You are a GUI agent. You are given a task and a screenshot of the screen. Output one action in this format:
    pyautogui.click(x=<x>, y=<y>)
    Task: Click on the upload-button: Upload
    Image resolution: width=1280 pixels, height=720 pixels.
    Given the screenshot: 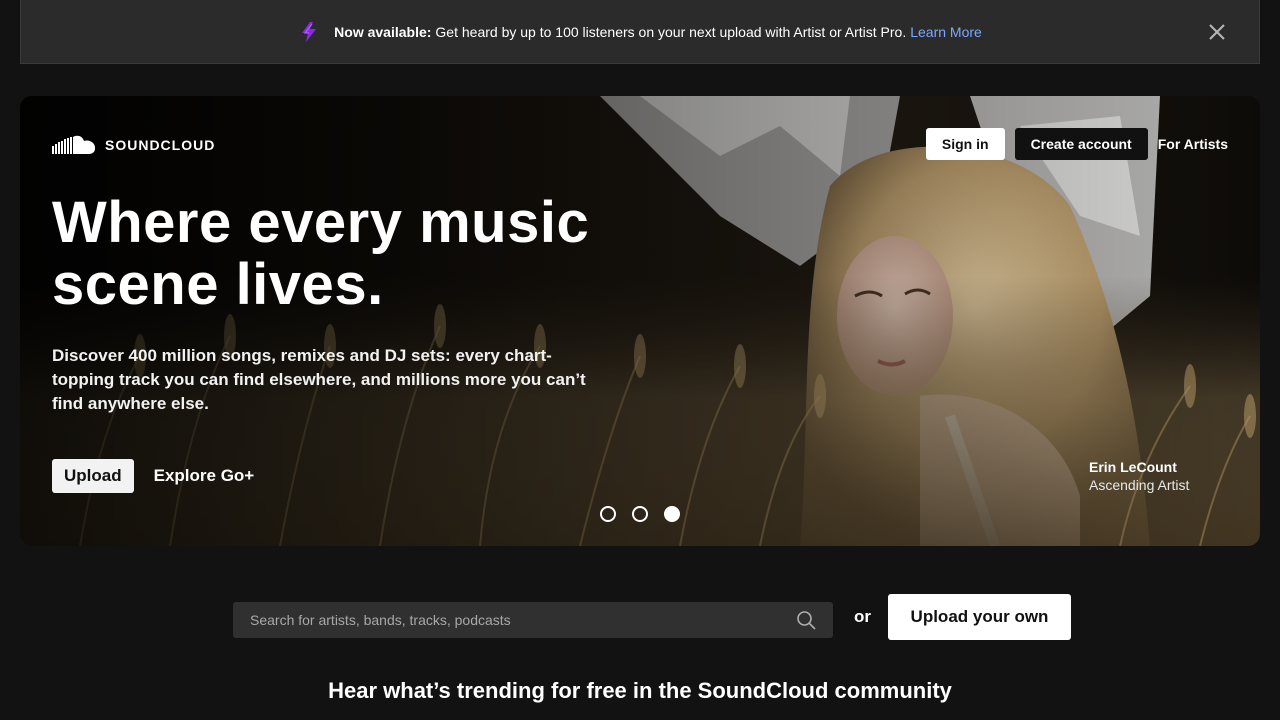 What is the action you would take?
    pyautogui.click(x=93, y=476)
    